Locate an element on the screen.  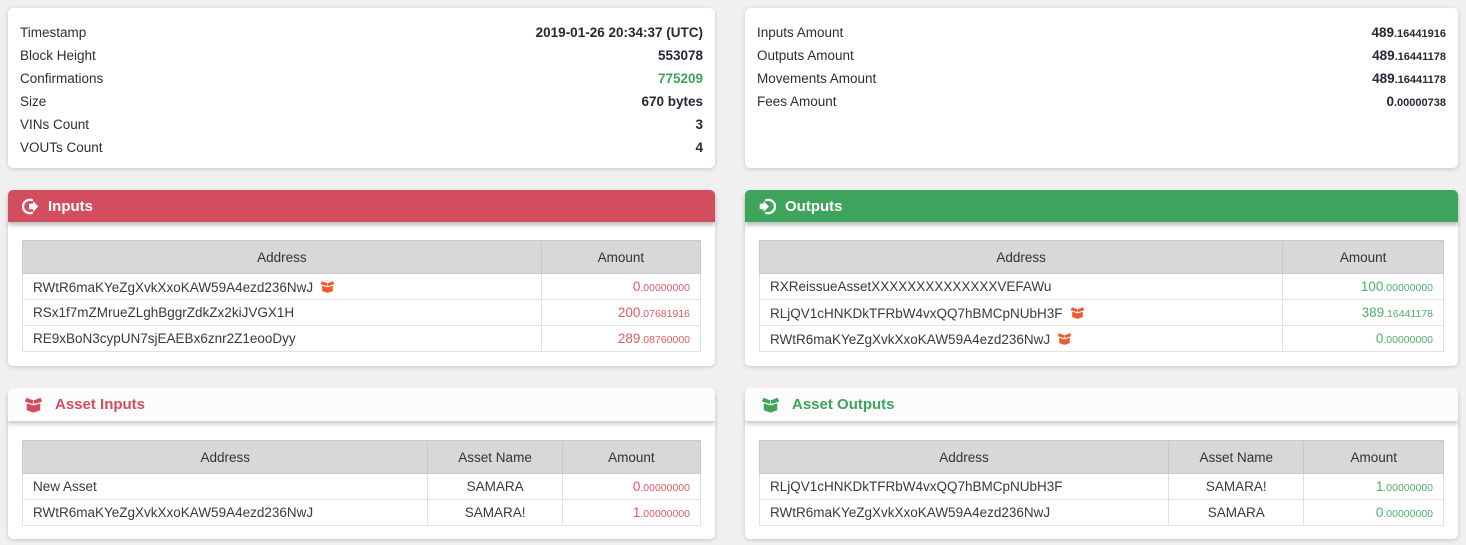
inputs-title: Inputs is located at coordinates (70, 206).